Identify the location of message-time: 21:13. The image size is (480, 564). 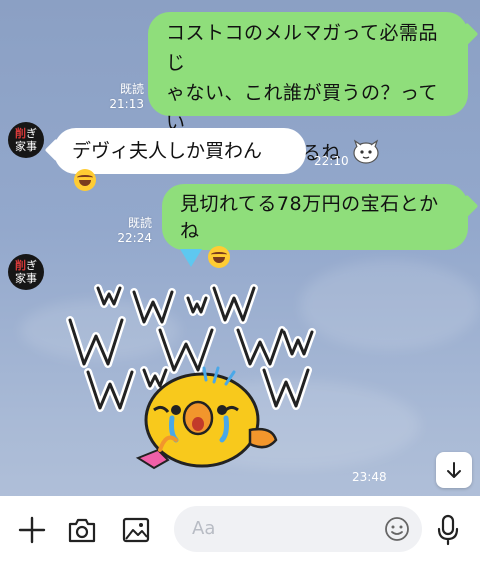
(126, 104).